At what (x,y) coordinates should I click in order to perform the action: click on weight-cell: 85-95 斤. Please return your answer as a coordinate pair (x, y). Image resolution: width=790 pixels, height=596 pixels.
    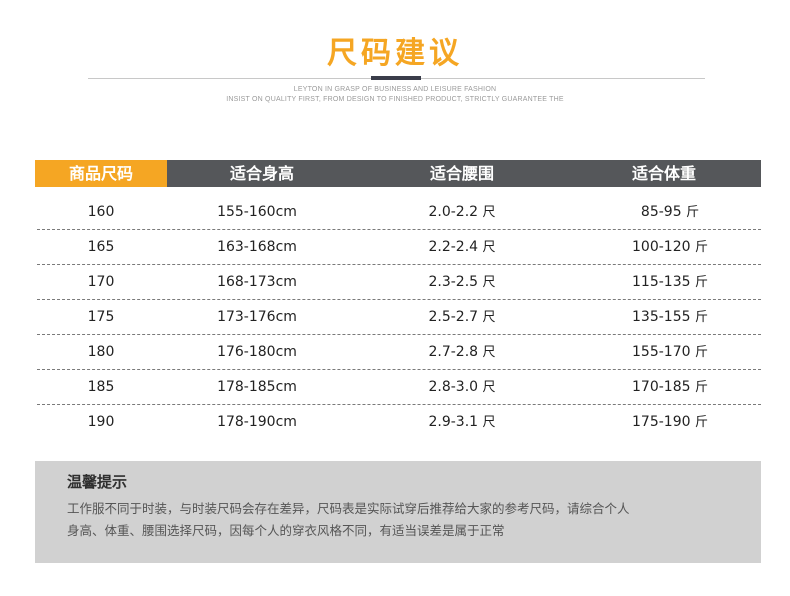
    Looking at the image, I should click on (670, 212).